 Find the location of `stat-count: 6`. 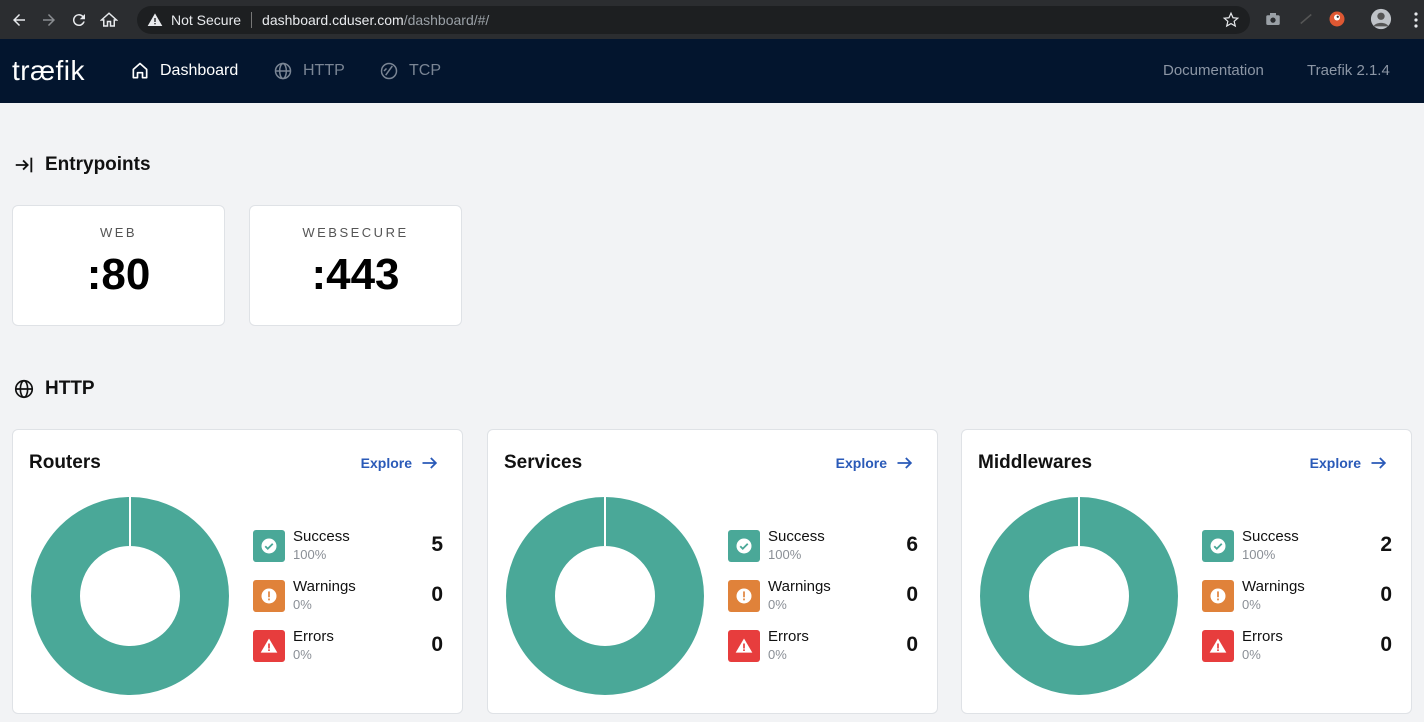

stat-count: 6 is located at coordinates (912, 544).